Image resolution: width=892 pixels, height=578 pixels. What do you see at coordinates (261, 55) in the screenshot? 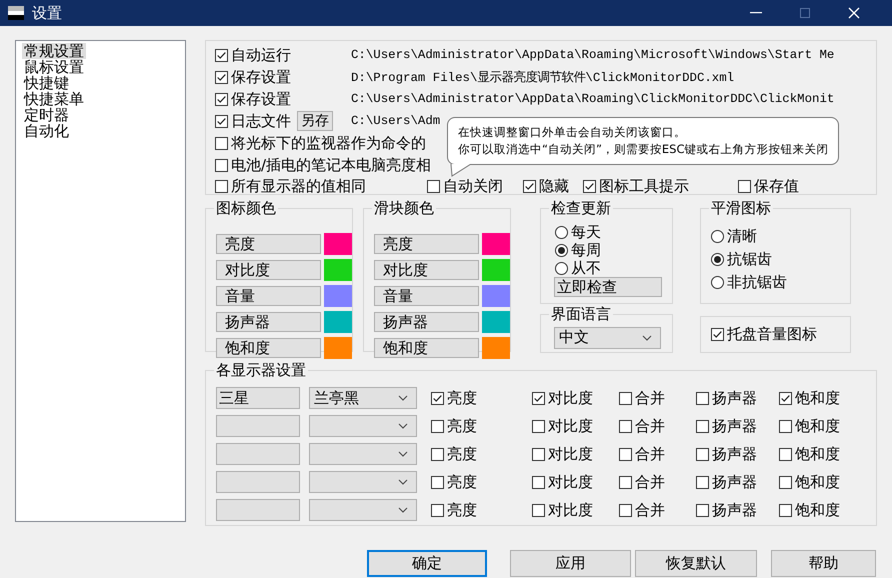
I see `checkbox-label: 自动运行` at bounding box center [261, 55].